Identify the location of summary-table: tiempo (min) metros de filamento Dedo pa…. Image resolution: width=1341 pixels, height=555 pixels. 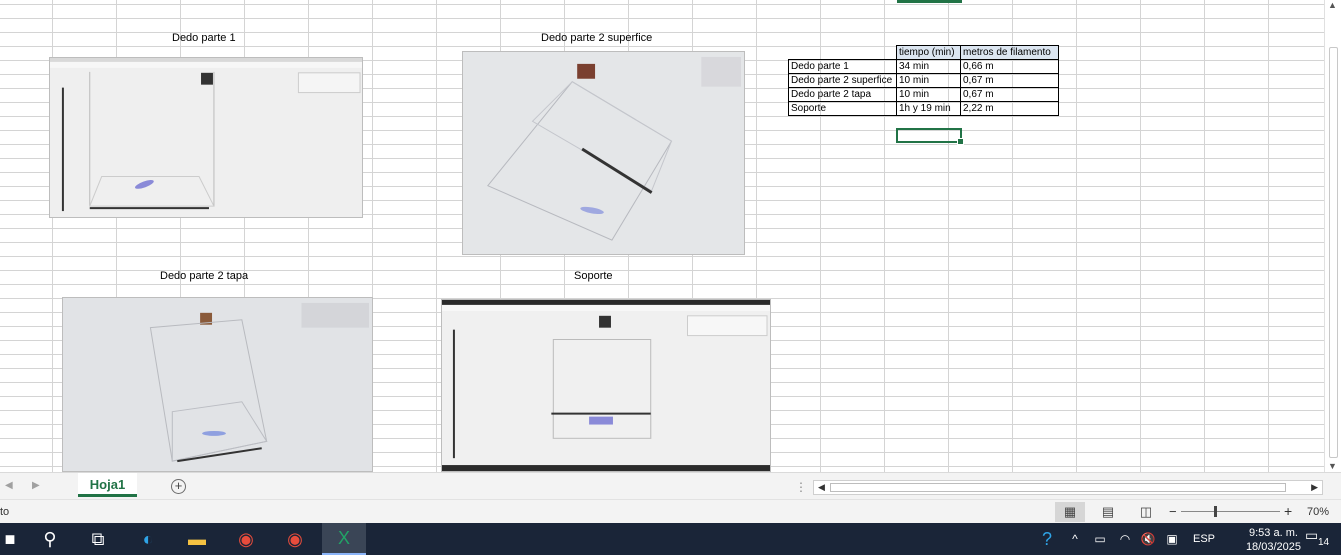
(923, 80).